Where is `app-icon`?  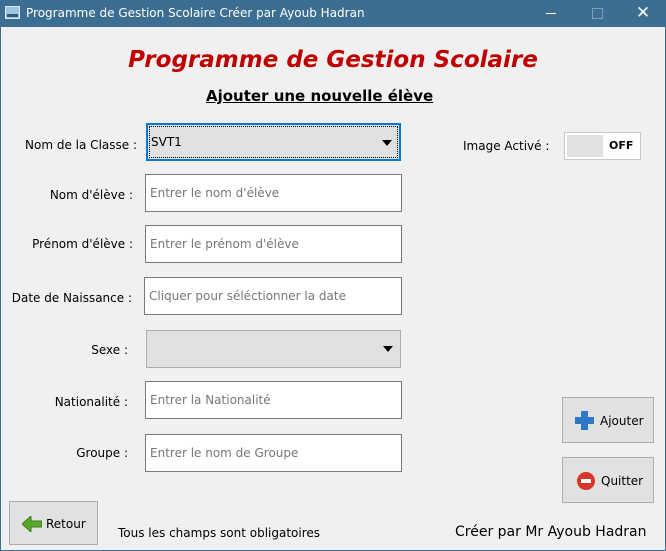
app-icon is located at coordinates (12, 12).